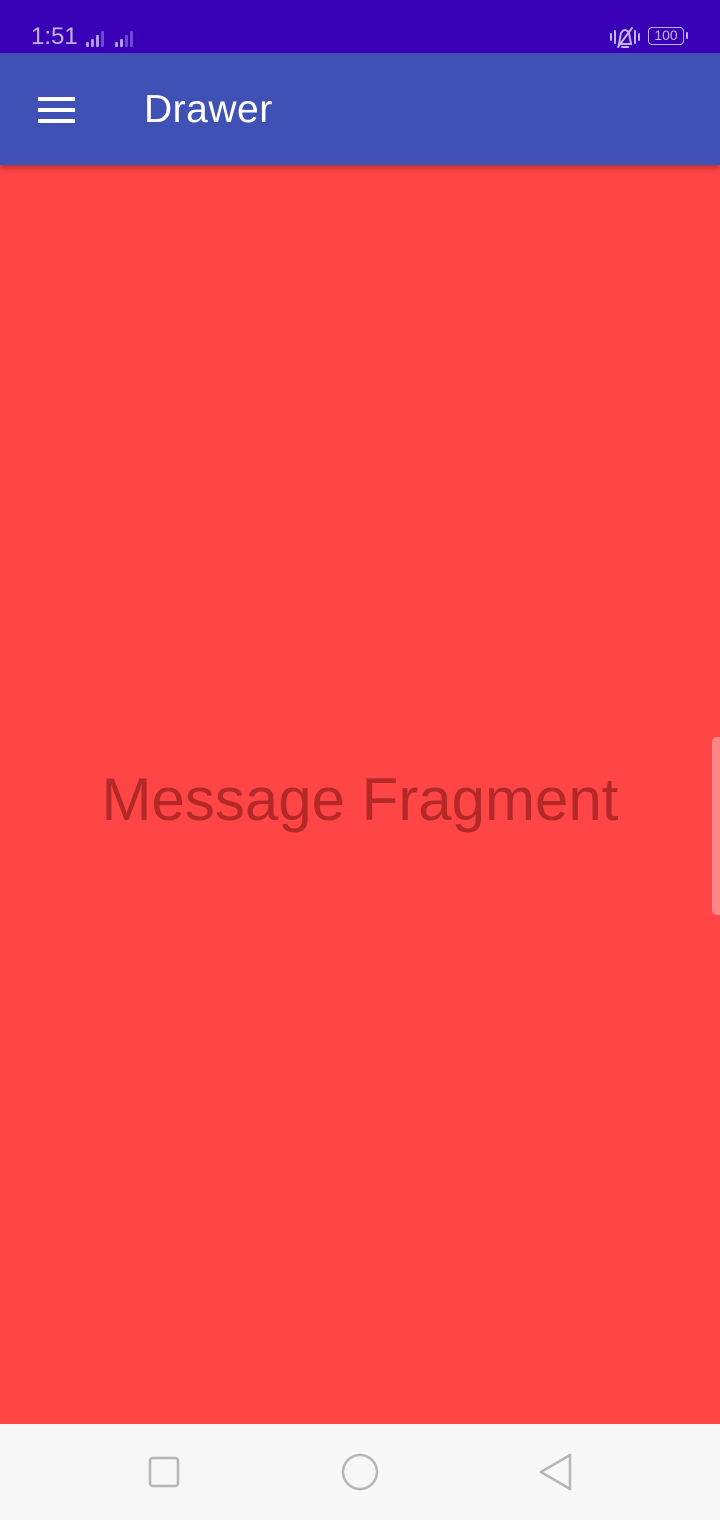 This screenshot has width=720, height=1520. I want to click on hamburger-menu-icon, so click(56, 109).